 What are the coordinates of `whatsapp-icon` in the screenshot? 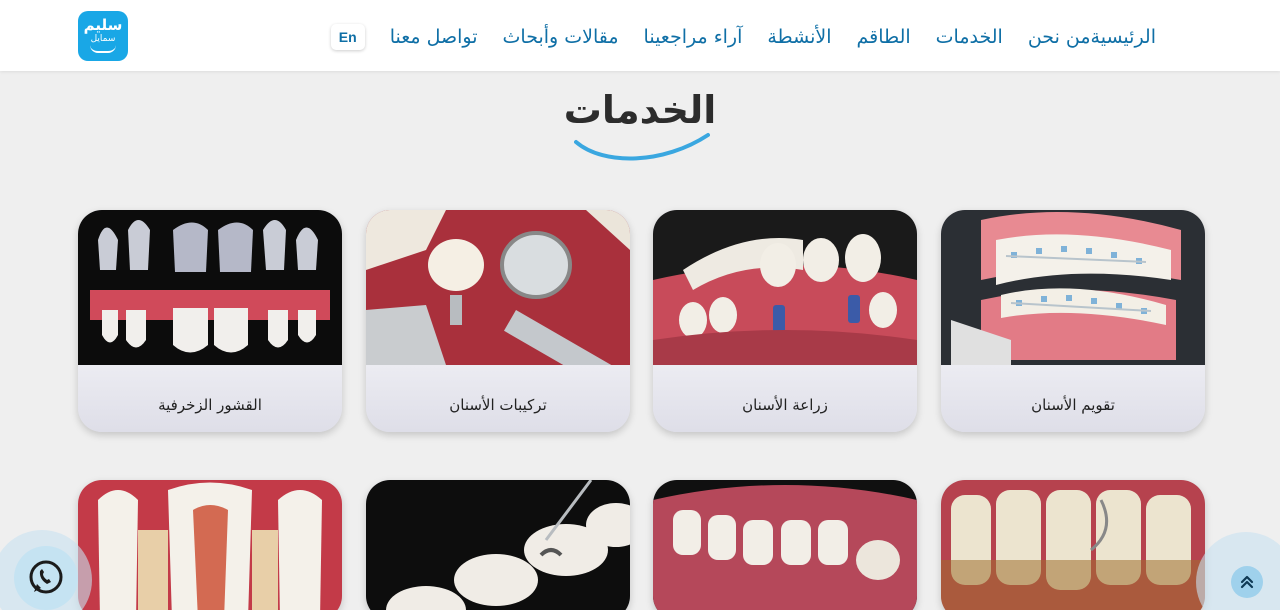 It's located at (46, 577).